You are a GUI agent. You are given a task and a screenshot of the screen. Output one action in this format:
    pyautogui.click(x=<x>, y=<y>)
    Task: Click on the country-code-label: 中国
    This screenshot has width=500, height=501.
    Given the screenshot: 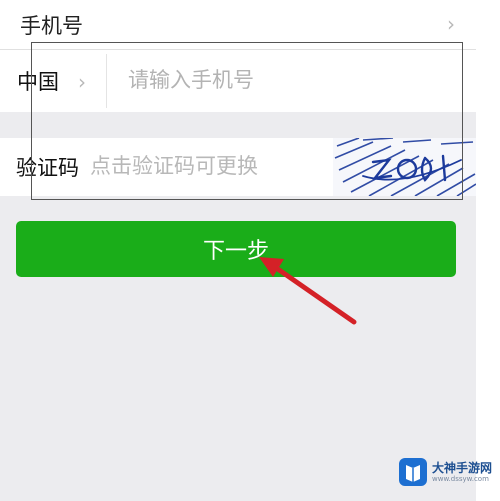 What is the action you would take?
    pyautogui.click(x=38, y=81)
    